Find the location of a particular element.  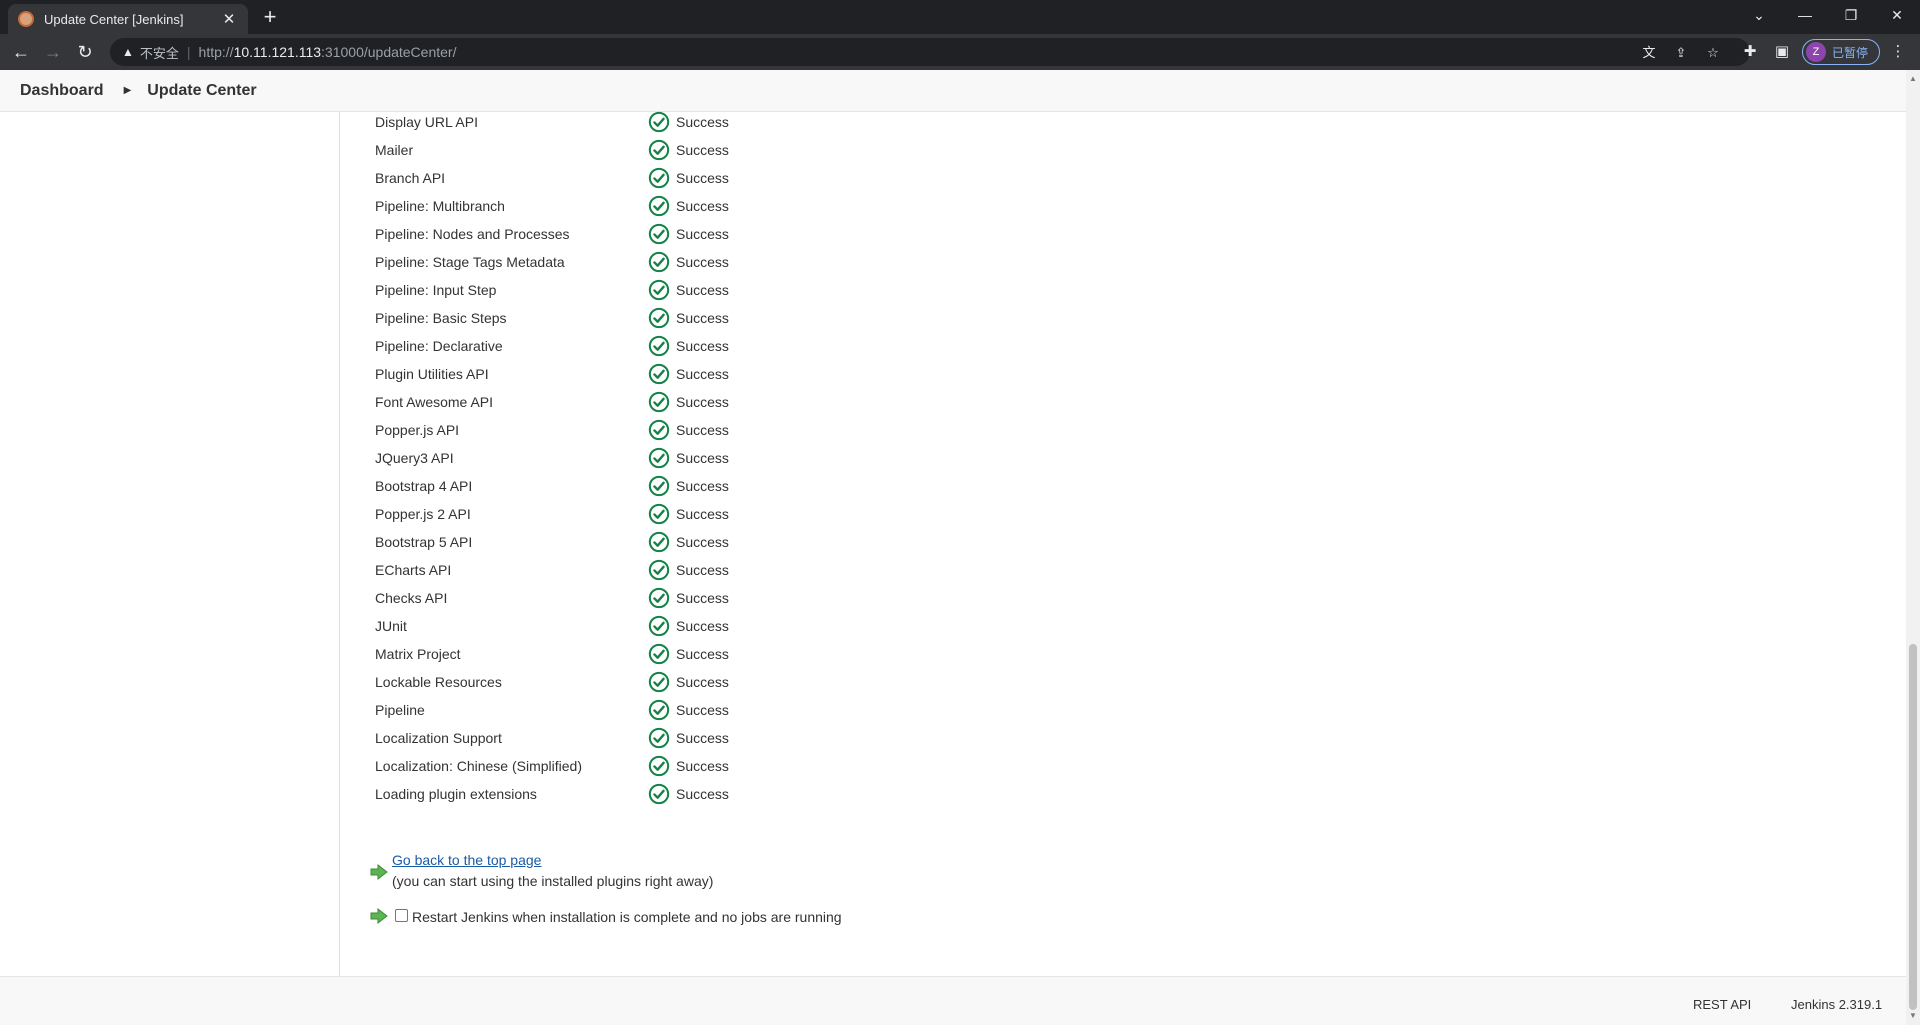

plugin-row: Pipeline: Input Step Success is located at coordinates (925, 290).